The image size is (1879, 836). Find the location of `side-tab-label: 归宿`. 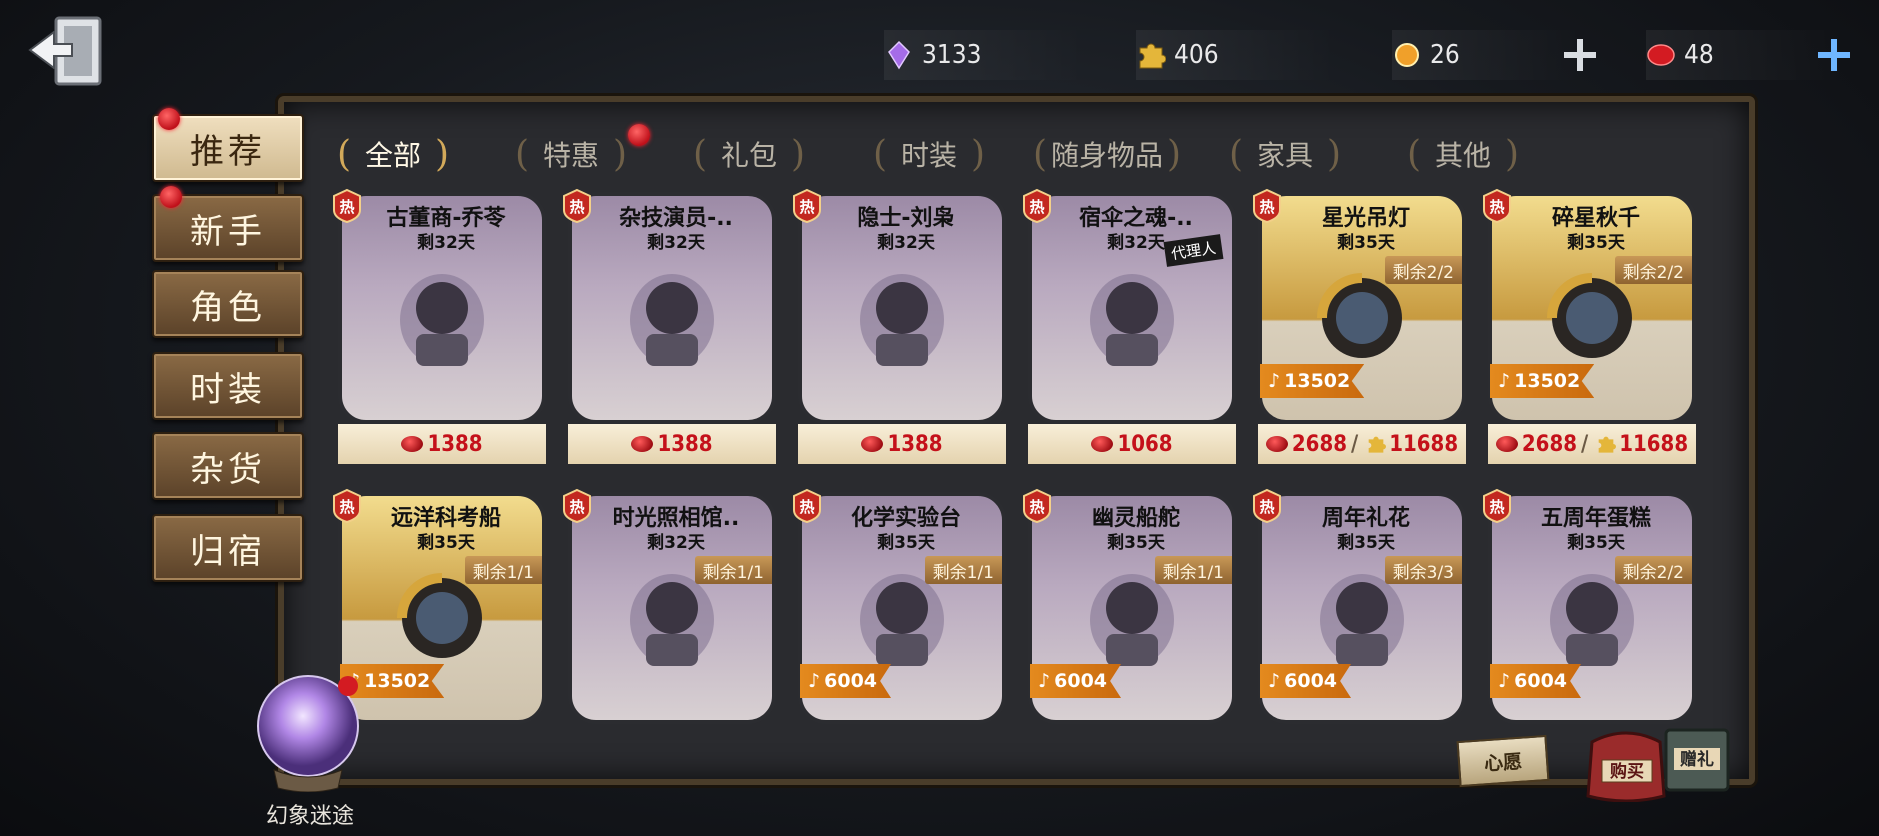

side-tab-label: 归宿 is located at coordinates (228, 551).